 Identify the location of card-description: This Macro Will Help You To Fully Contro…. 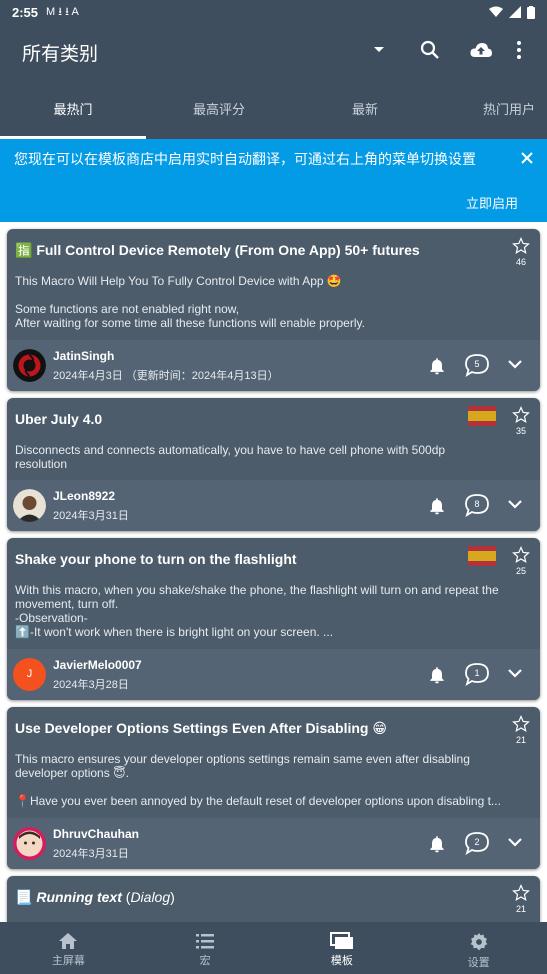
(272, 302).